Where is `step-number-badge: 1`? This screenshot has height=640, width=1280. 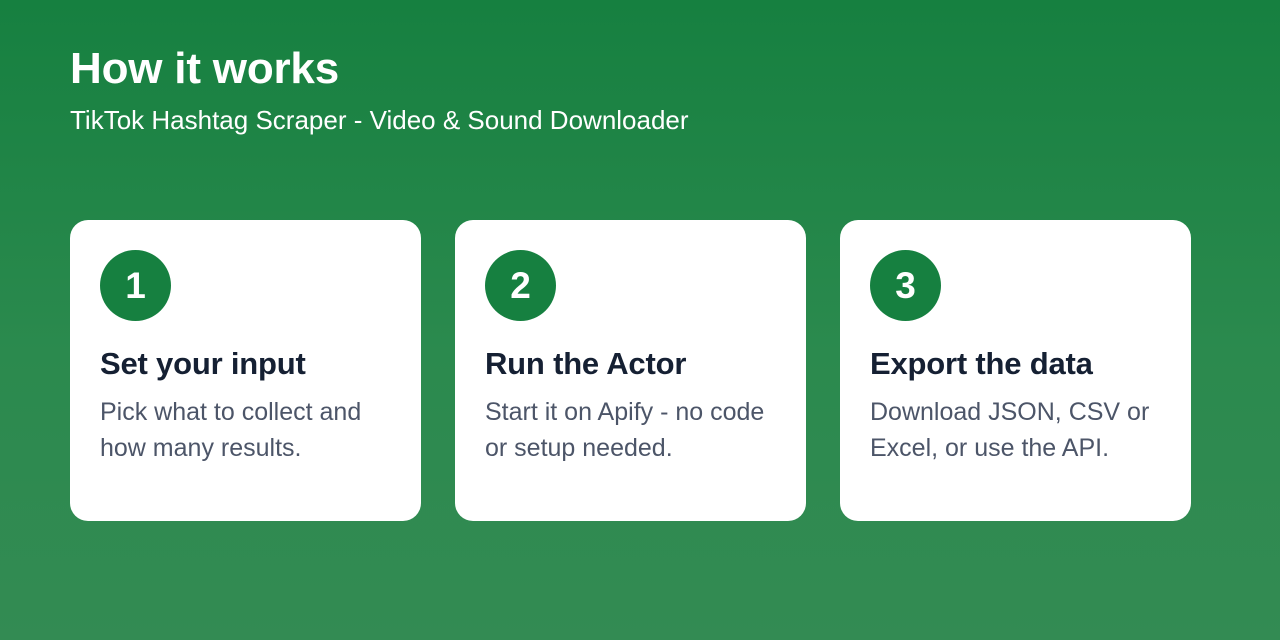
step-number-badge: 1 is located at coordinates (135, 285).